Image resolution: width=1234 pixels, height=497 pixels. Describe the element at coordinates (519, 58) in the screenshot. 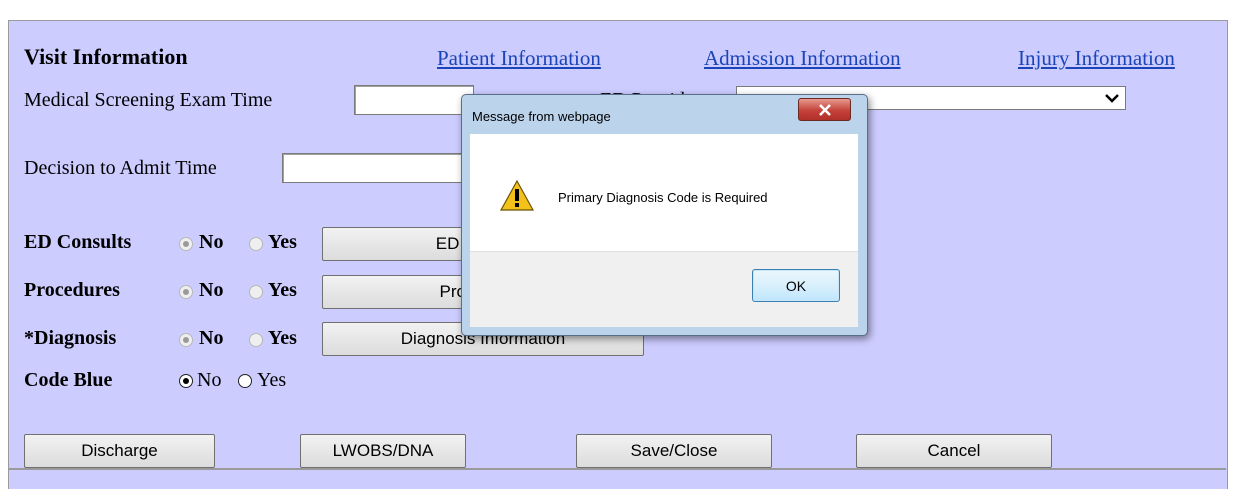

I see `tab-patient-information: Patient Information` at that location.